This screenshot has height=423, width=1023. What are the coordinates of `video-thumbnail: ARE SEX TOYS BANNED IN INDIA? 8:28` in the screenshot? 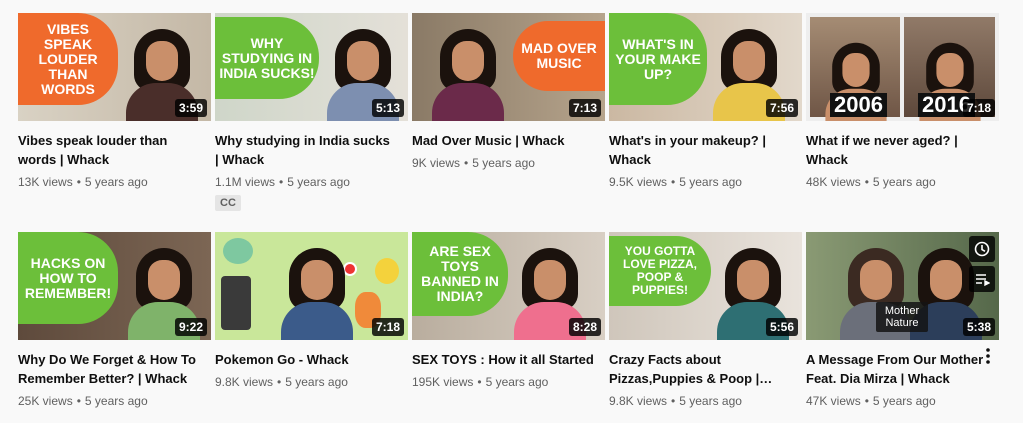 It's located at (508, 286).